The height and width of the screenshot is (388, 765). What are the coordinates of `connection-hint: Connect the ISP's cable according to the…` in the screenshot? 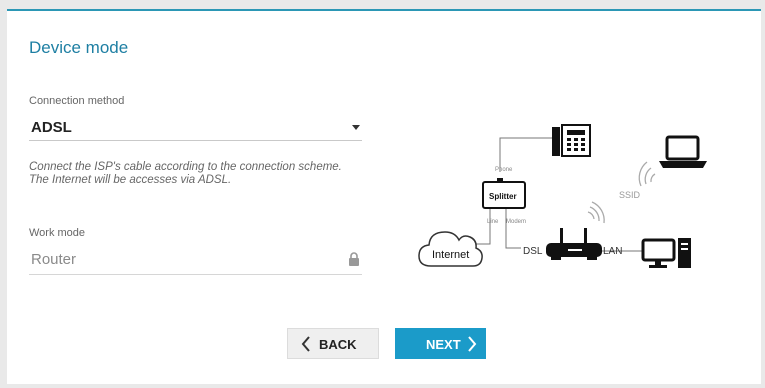 It's located at (209, 174).